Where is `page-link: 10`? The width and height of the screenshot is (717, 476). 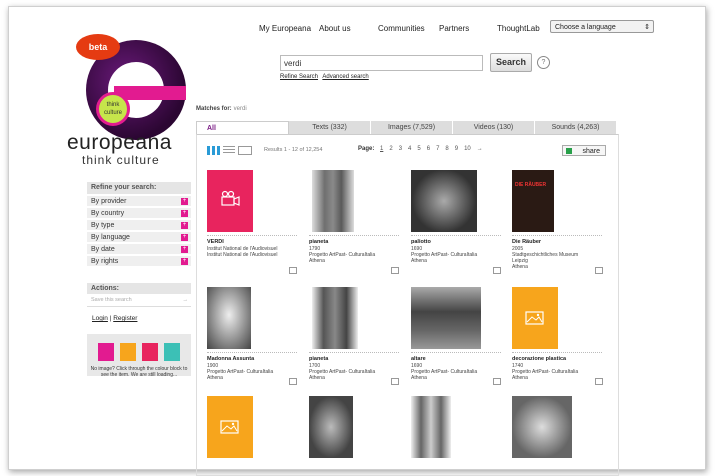
page-link: 10 is located at coordinates (467, 149).